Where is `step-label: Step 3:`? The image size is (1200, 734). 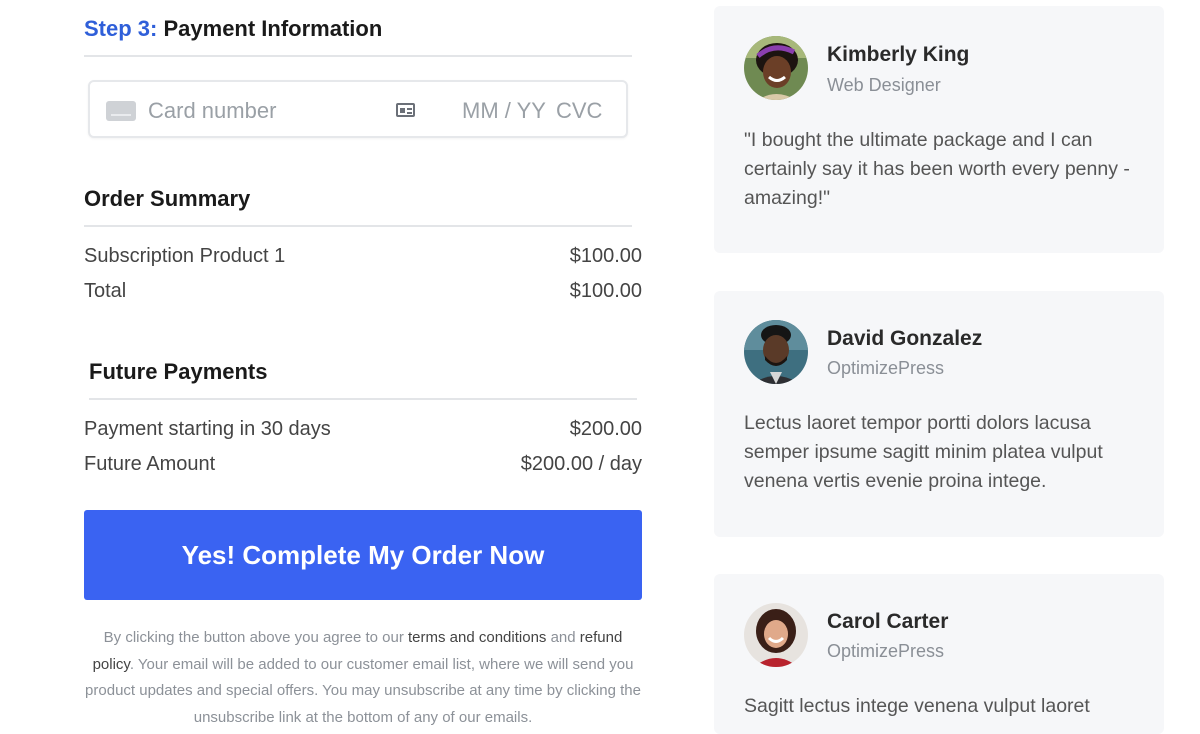 step-label: Step 3: is located at coordinates (121, 28).